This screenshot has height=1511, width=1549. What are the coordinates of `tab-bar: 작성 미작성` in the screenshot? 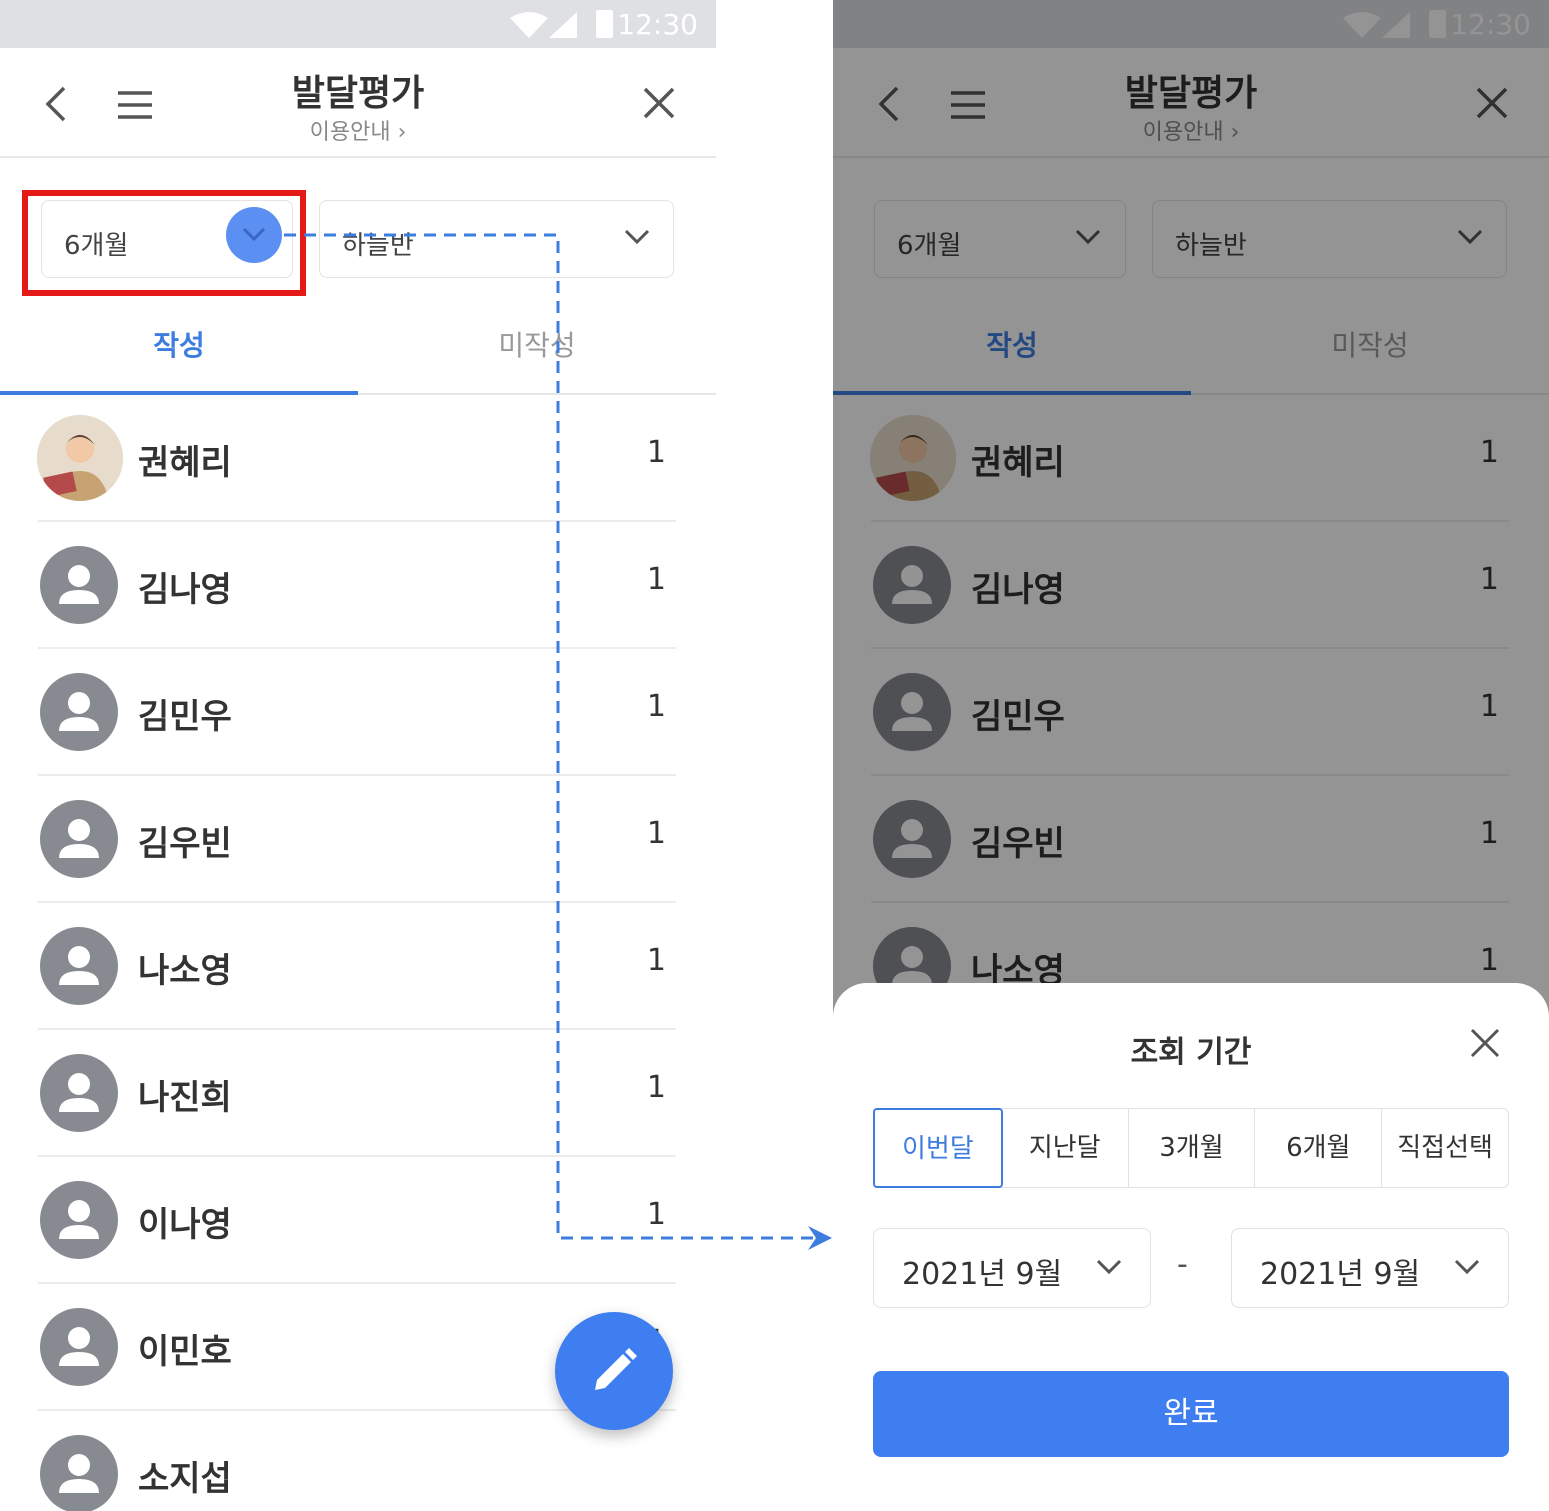 It's located at (358, 350).